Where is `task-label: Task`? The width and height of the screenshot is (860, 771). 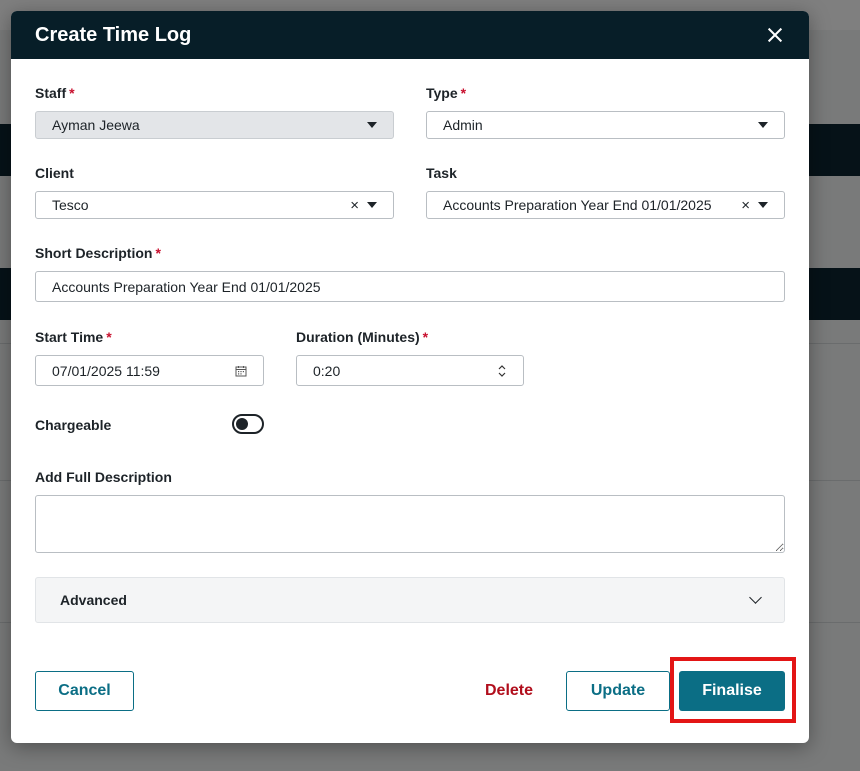
task-label: Task is located at coordinates (441, 173).